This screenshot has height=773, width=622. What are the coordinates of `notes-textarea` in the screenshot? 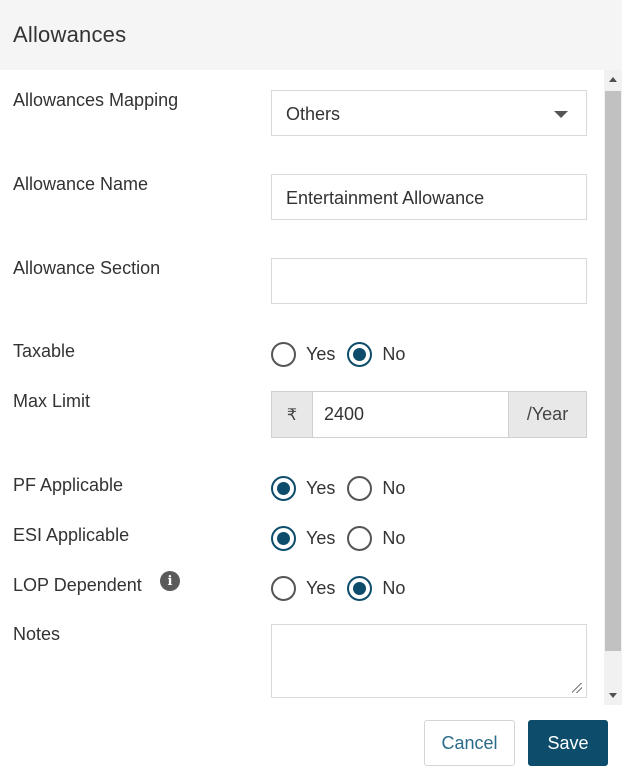 It's located at (429, 661).